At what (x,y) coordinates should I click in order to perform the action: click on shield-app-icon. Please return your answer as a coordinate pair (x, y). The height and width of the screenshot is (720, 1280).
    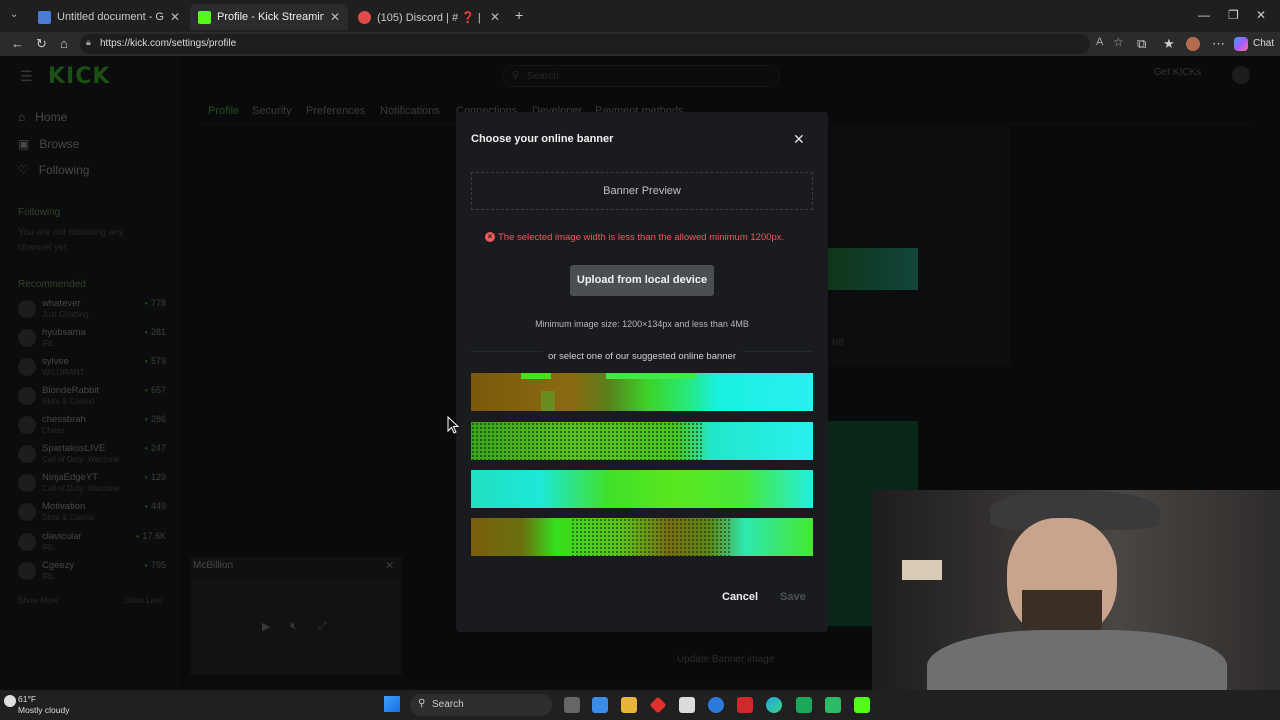
    Looking at the image, I should click on (745, 705).